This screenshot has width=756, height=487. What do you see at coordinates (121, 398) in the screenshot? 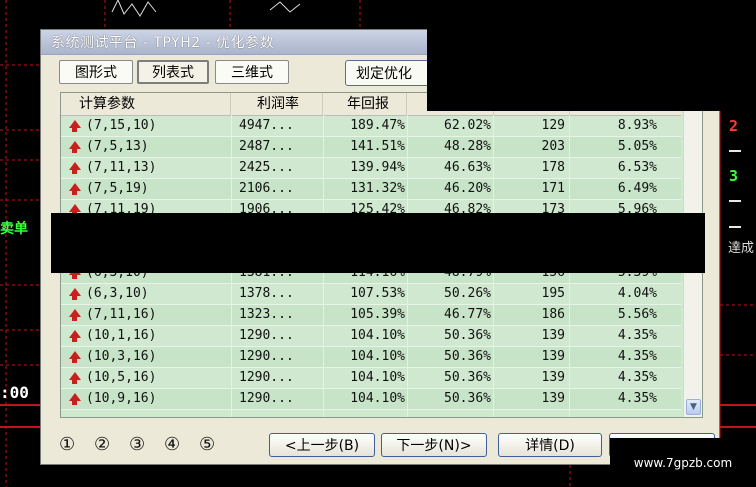
I see `param-text: (10,9,16)` at bounding box center [121, 398].